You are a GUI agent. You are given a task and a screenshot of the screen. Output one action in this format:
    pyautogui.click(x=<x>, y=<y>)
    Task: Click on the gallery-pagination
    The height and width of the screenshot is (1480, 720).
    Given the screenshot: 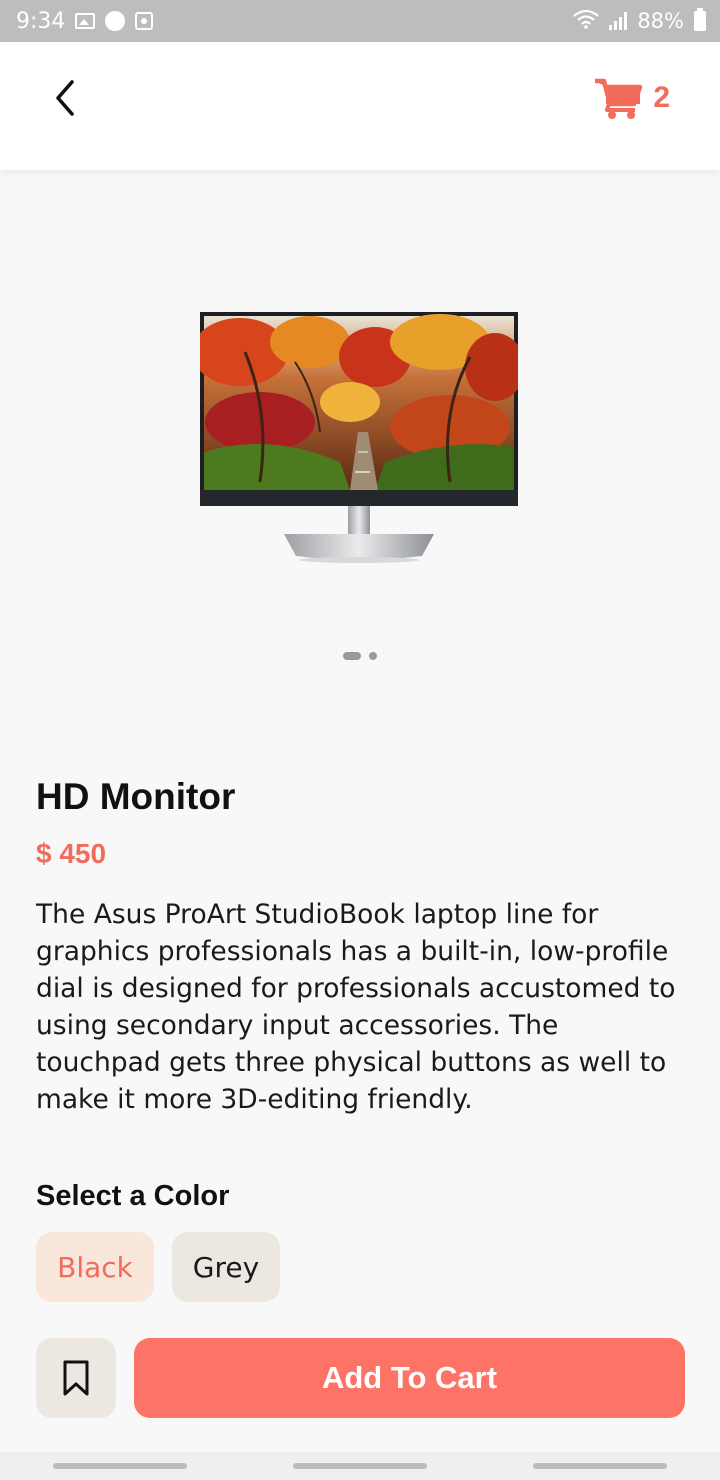 What is the action you would take?
    pyautogui.click(x=360, y=656)
    